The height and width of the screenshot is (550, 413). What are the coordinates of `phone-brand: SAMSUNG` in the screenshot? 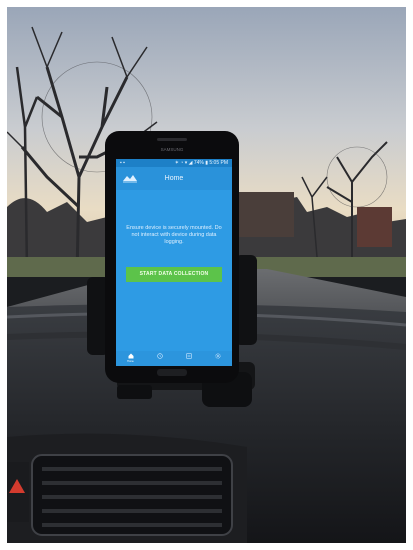 It's located at (172, 149).